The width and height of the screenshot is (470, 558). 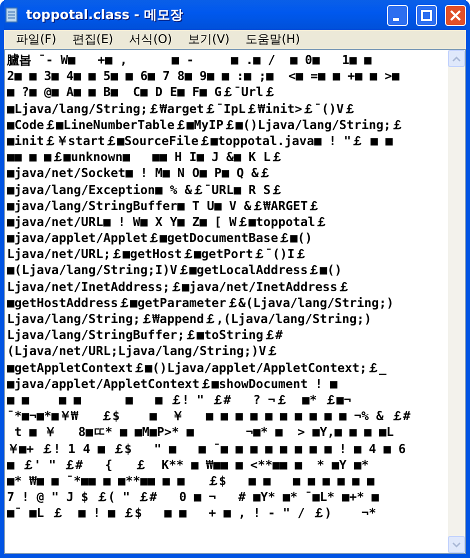 I want to click on text-line: Ljava/net/InetAddress;￡■java/net/InetAddress￡, so click(x=178, y=286).